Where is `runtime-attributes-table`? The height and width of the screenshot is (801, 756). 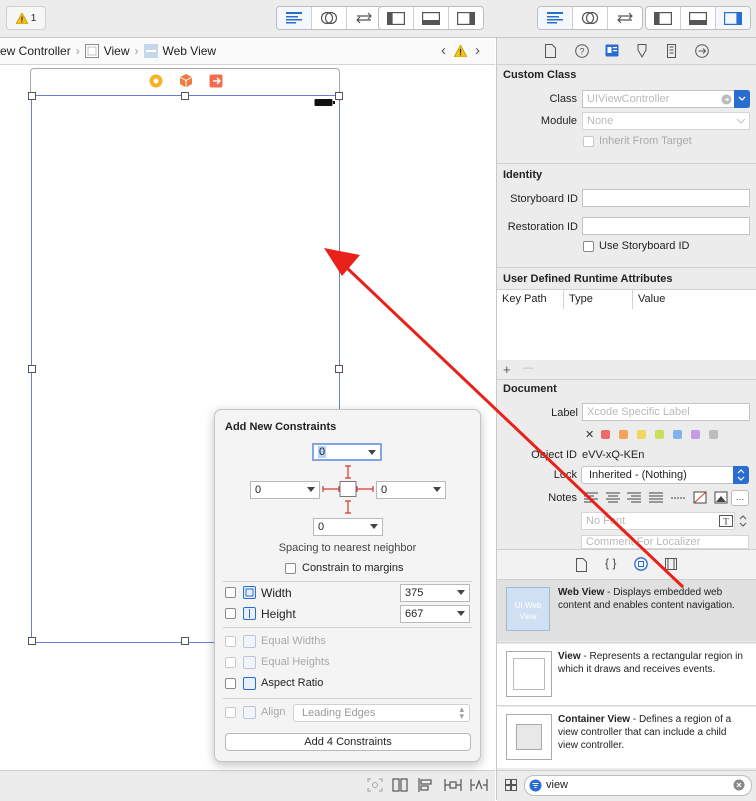 runtime-attributes-table is located at coordinates (626, 334).